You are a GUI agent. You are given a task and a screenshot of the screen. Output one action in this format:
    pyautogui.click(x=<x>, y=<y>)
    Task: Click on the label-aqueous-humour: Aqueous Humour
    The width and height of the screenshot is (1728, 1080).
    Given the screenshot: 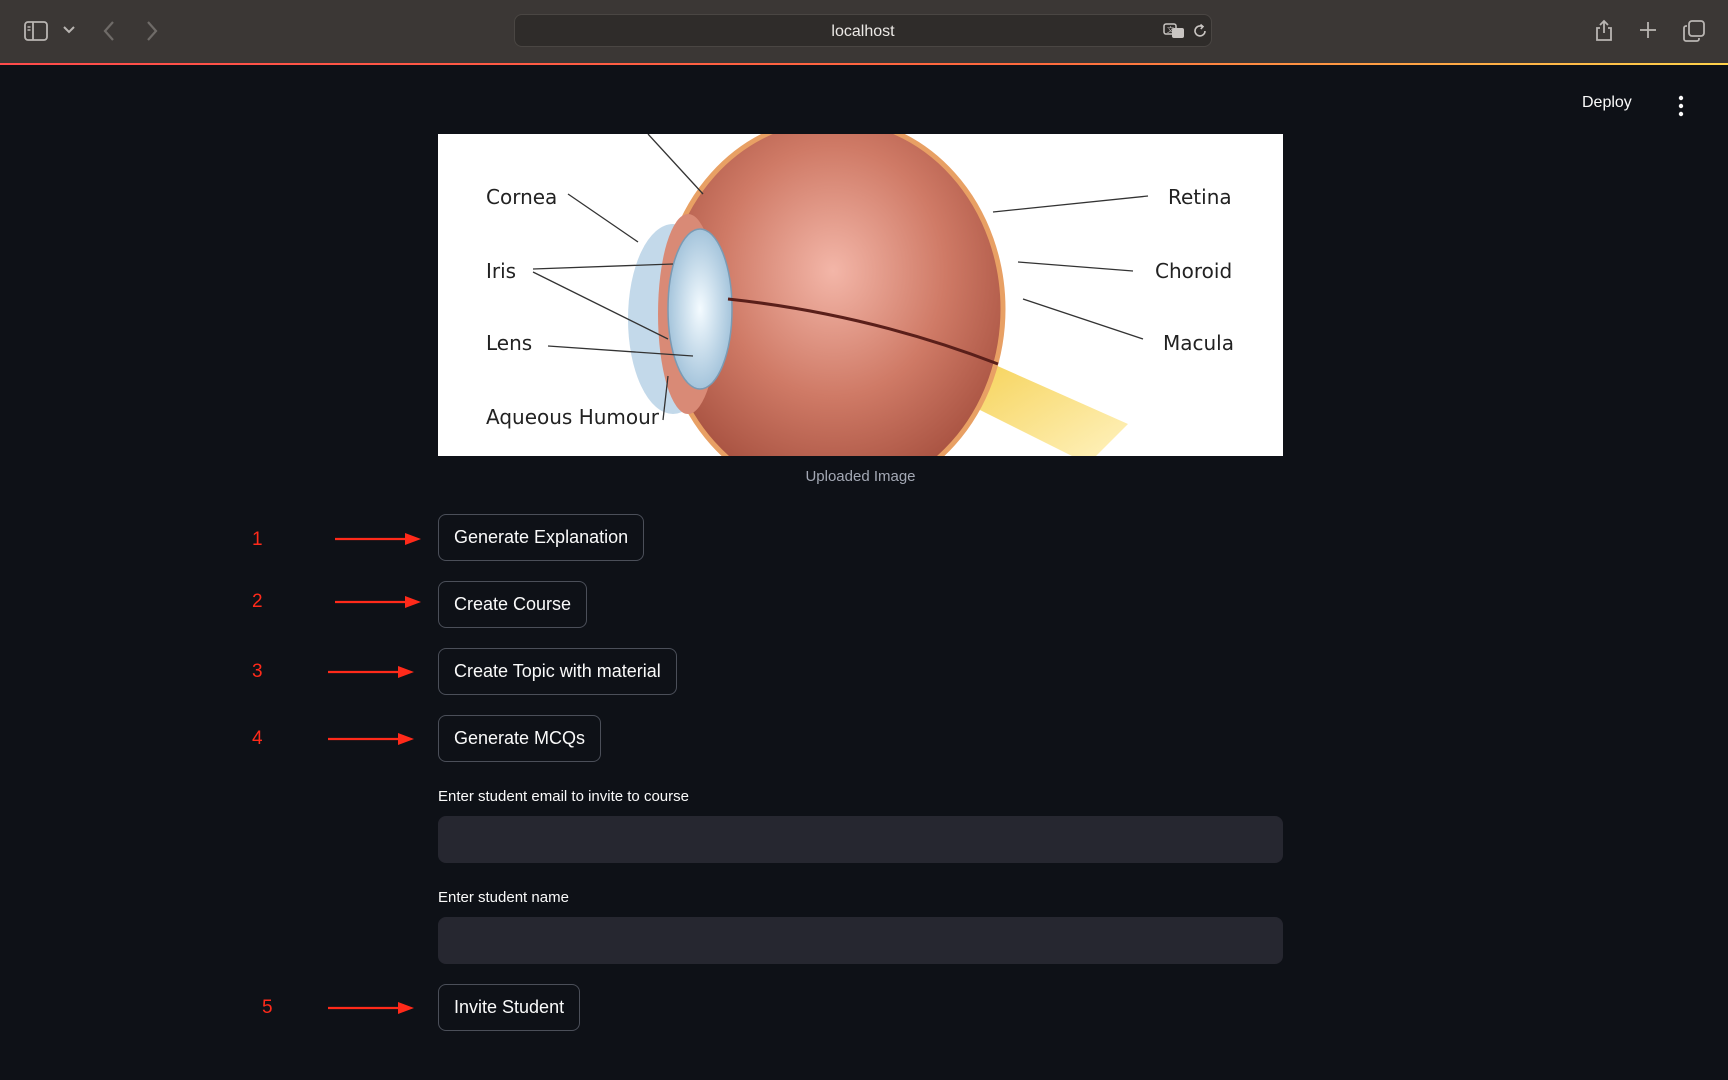 What is the action you would take?
    pyautogui.click(x=573, y=417)
    